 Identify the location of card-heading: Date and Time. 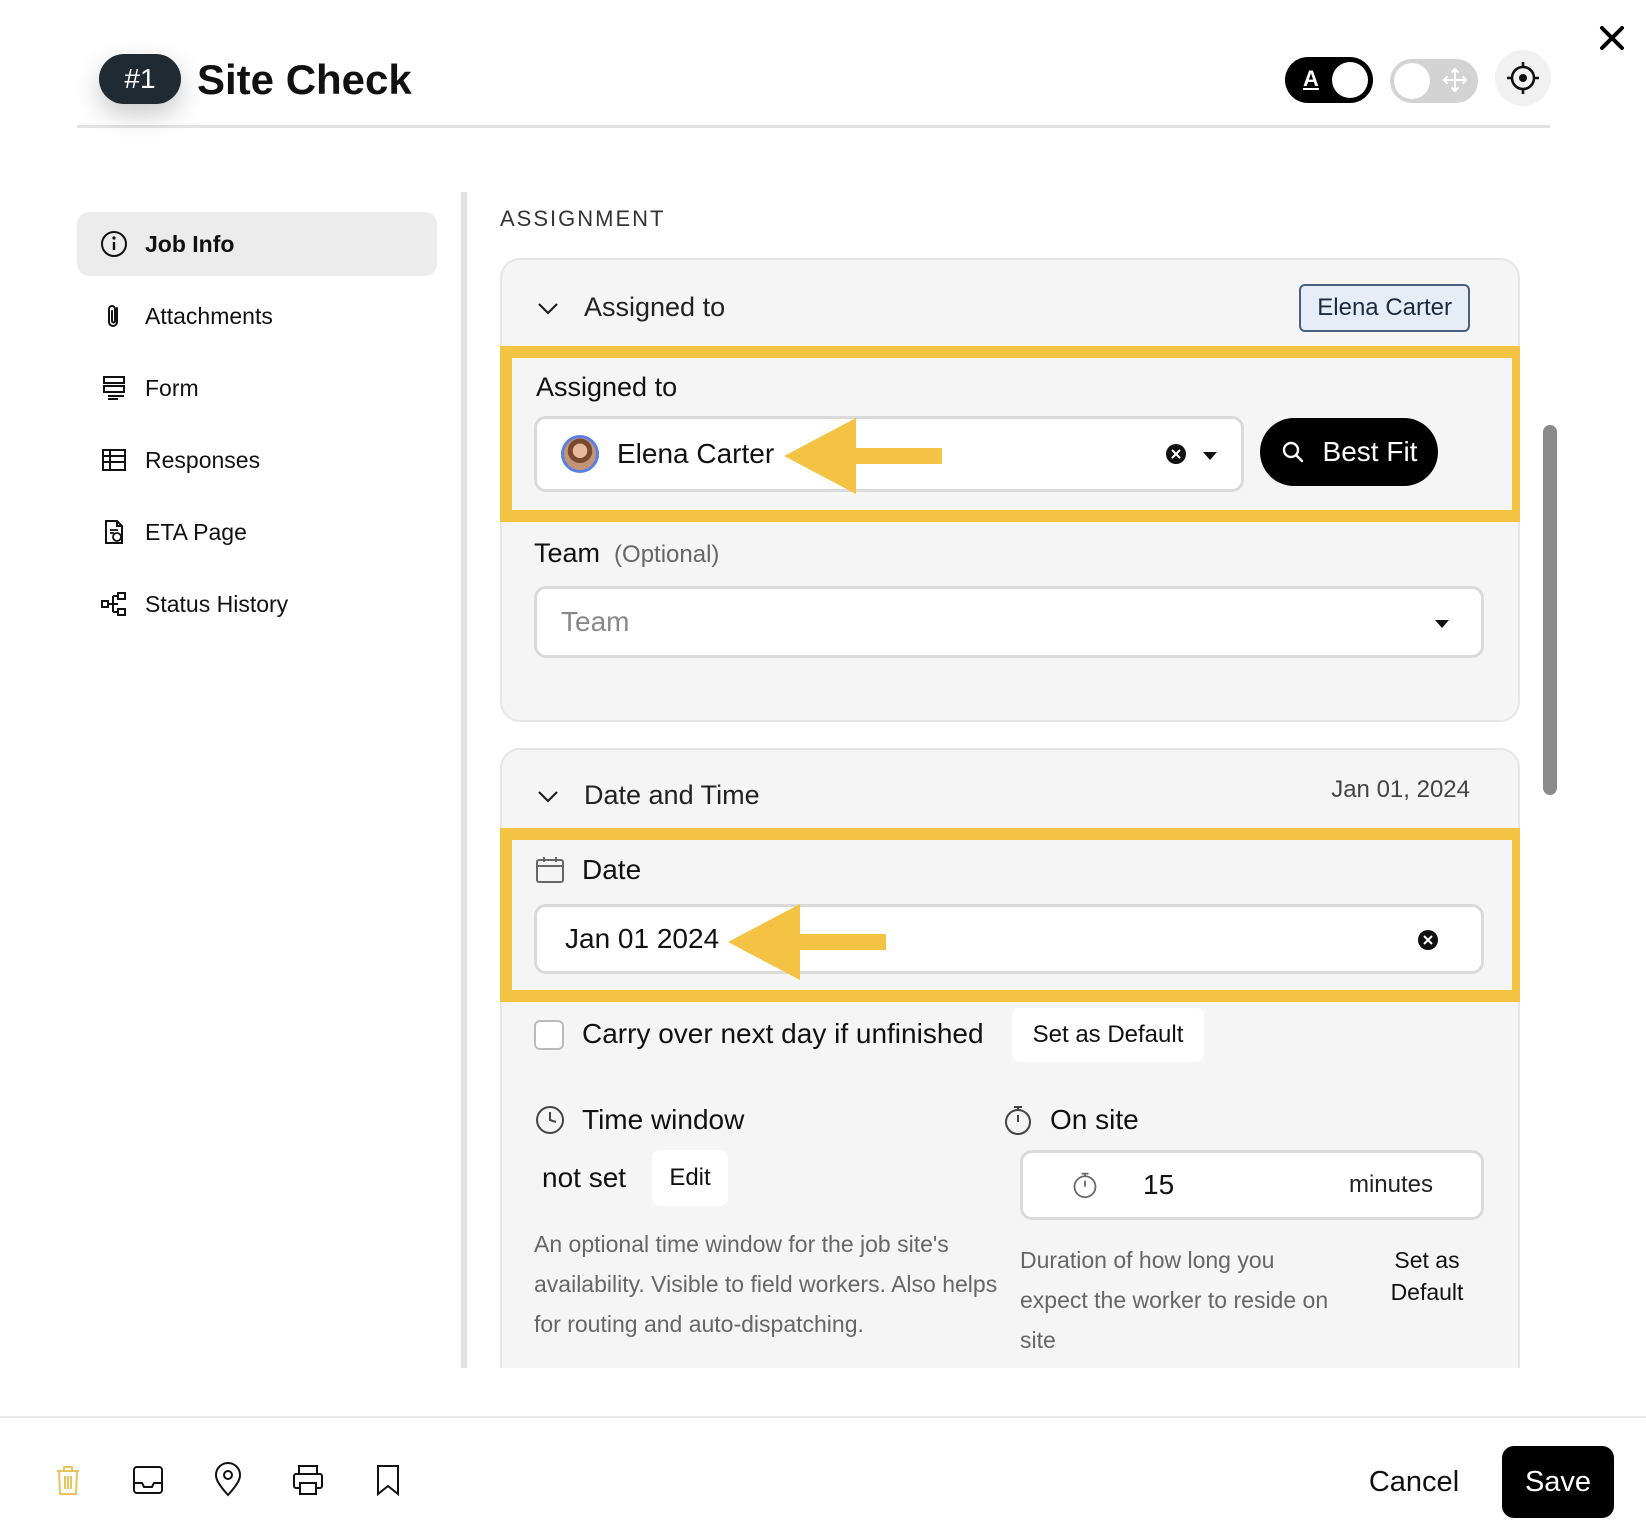
(672, 795).